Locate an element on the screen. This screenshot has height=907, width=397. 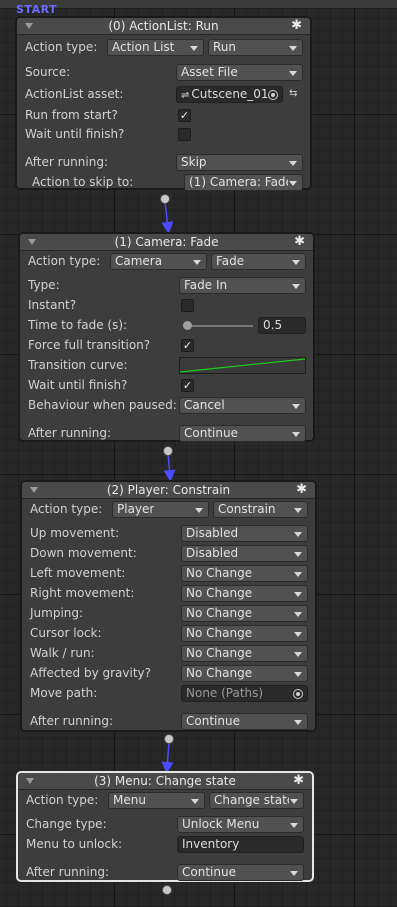
field-label: Wait until finish? is located at coordinates (75, 134).